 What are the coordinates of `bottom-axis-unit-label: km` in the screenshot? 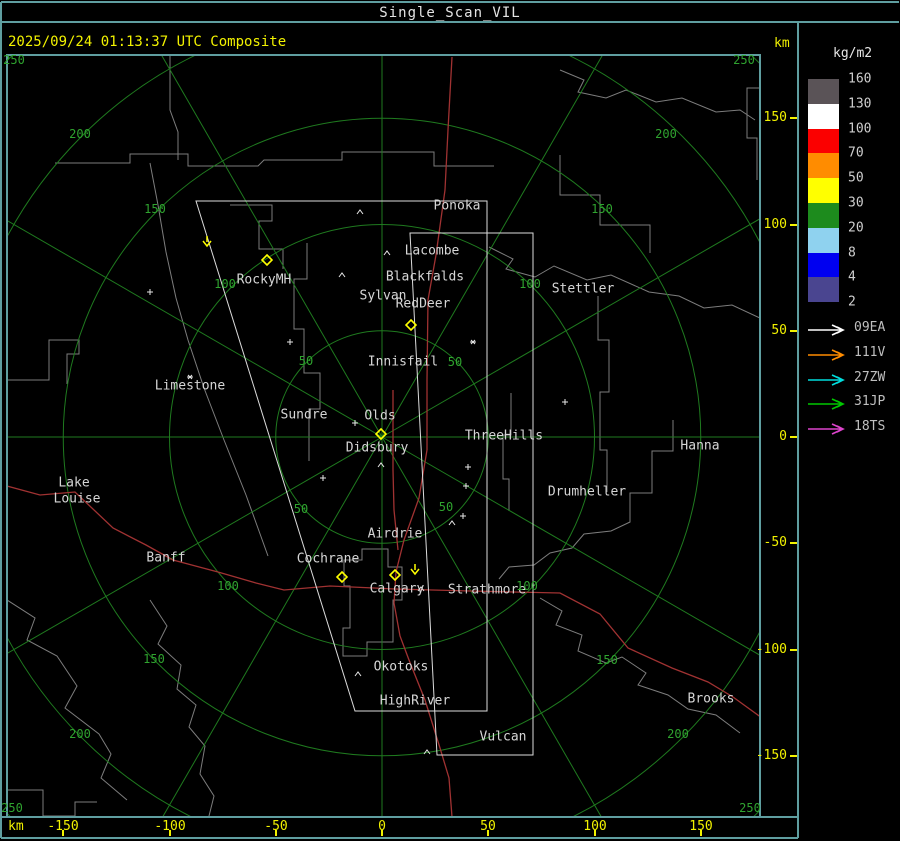 It's located at (16, 826).